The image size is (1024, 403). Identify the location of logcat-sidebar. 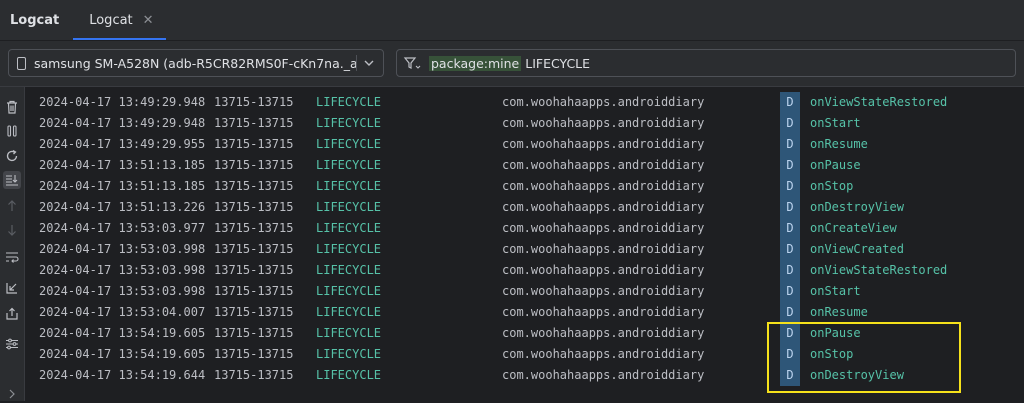
(12, 244).